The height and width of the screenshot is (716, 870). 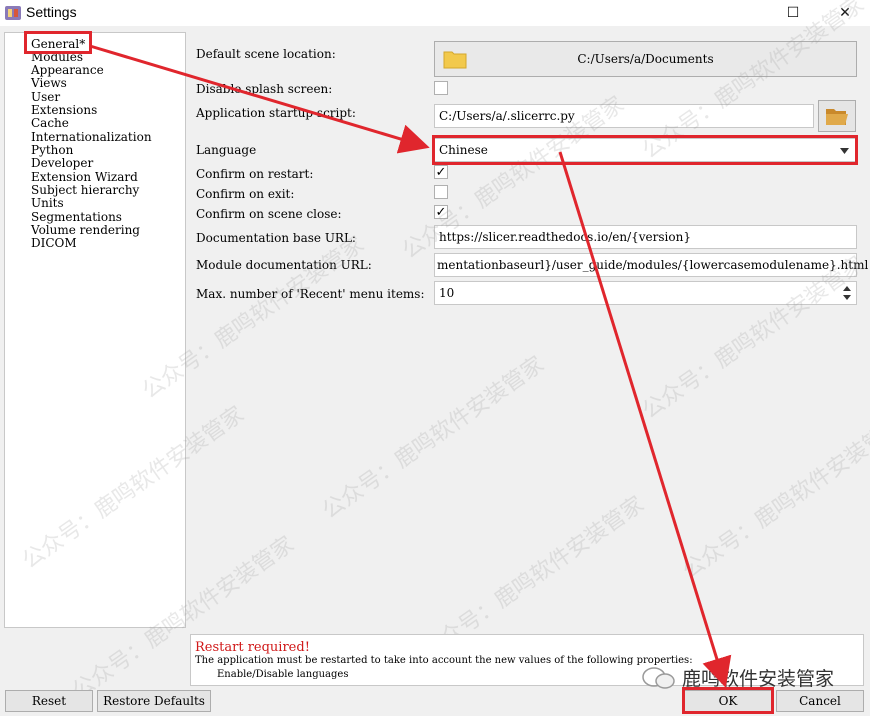 I want to click on default-scene-location-button: C:/Users/a/Documents, so click(x=645, y=59).